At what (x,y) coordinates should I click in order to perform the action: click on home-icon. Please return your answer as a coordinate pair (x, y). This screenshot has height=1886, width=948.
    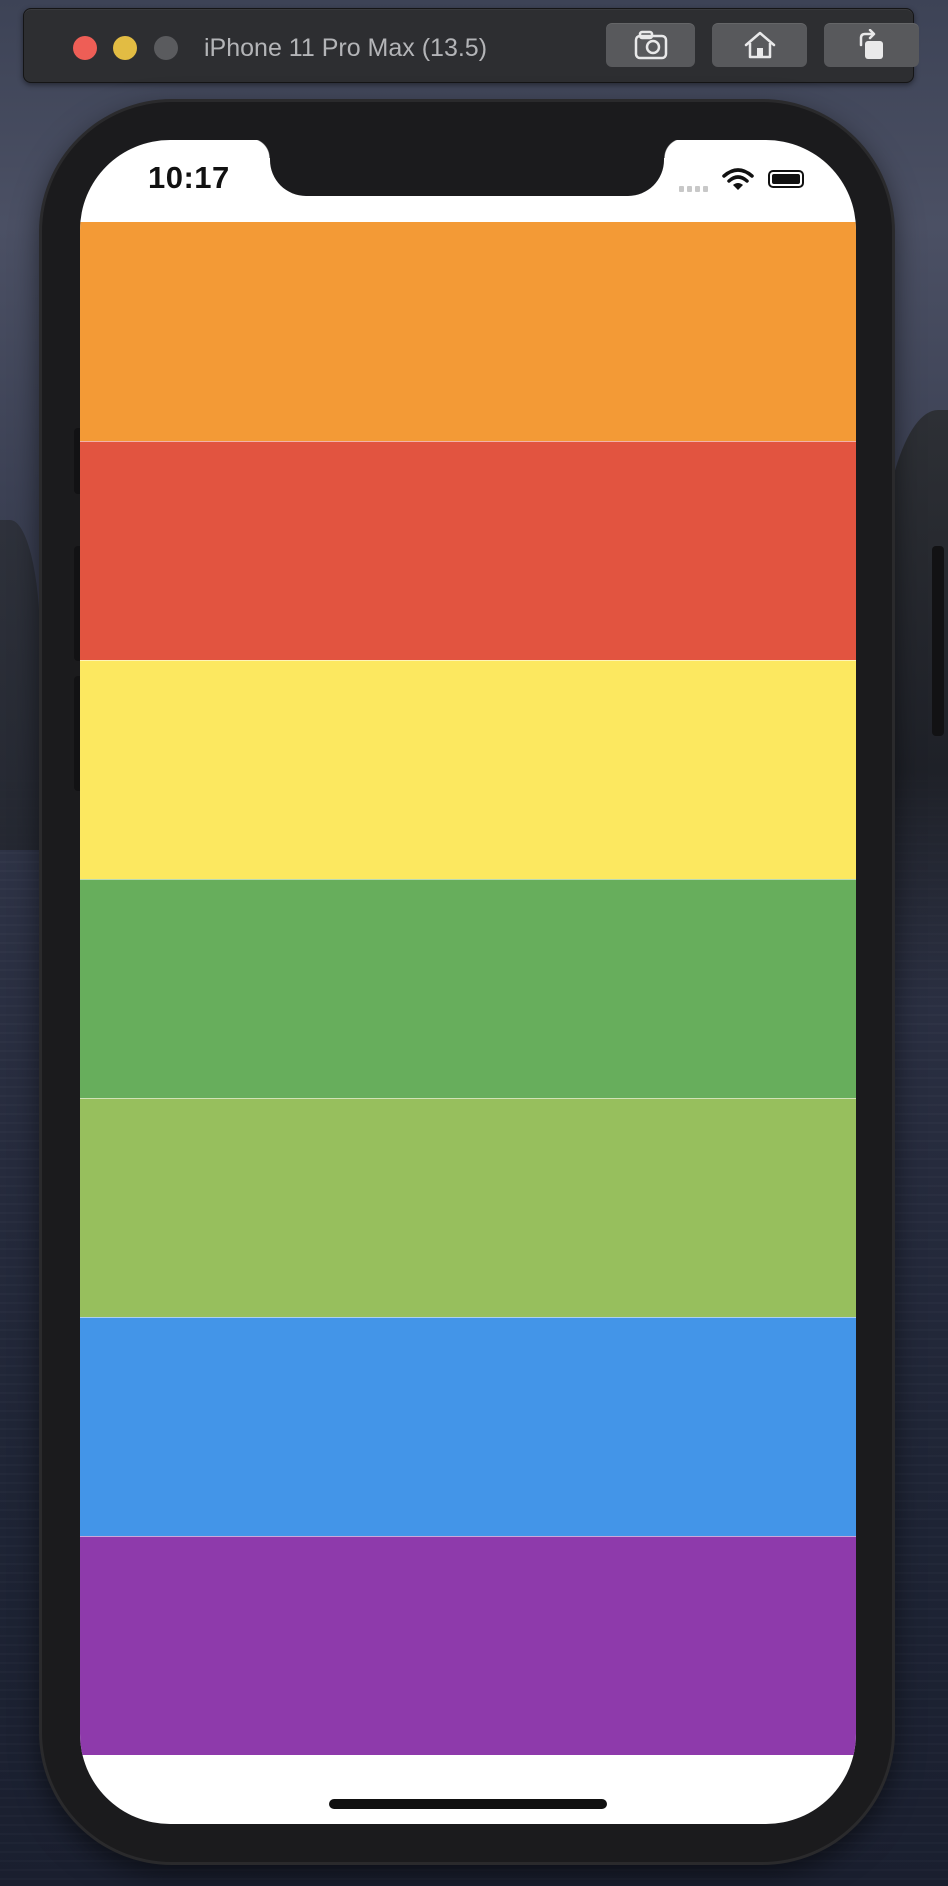
    Looking at the image, I should click on (760, 45).